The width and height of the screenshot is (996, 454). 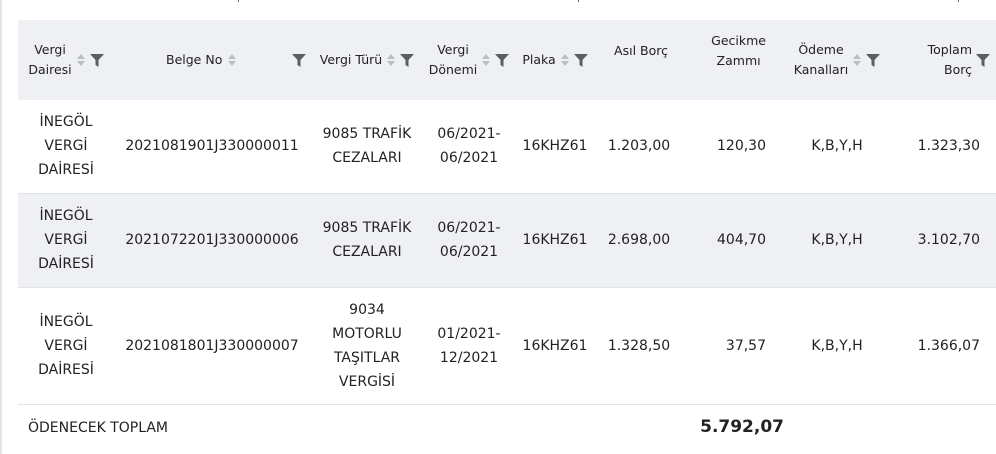 What do you see at coordinates (837, 60) in the screenshot?
I see `header-odeme-kanallari: Ödeme Kanalları` at bounding box center [837, 60].